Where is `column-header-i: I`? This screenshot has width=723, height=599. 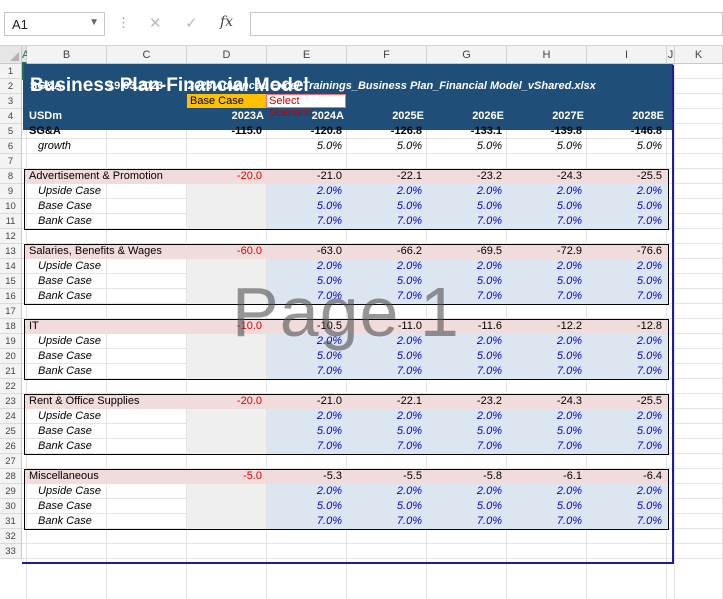 column-header-i: I is located at coordinates (627, 55).